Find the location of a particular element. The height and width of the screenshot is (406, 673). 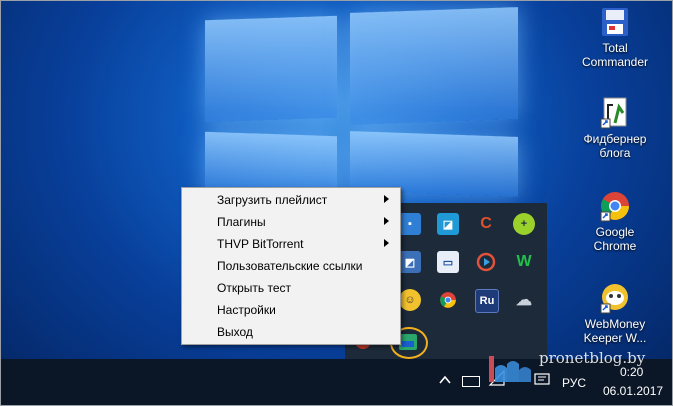

menu-item-bittorrent: THVP BitTorrent is located at coordinates (291, 244).